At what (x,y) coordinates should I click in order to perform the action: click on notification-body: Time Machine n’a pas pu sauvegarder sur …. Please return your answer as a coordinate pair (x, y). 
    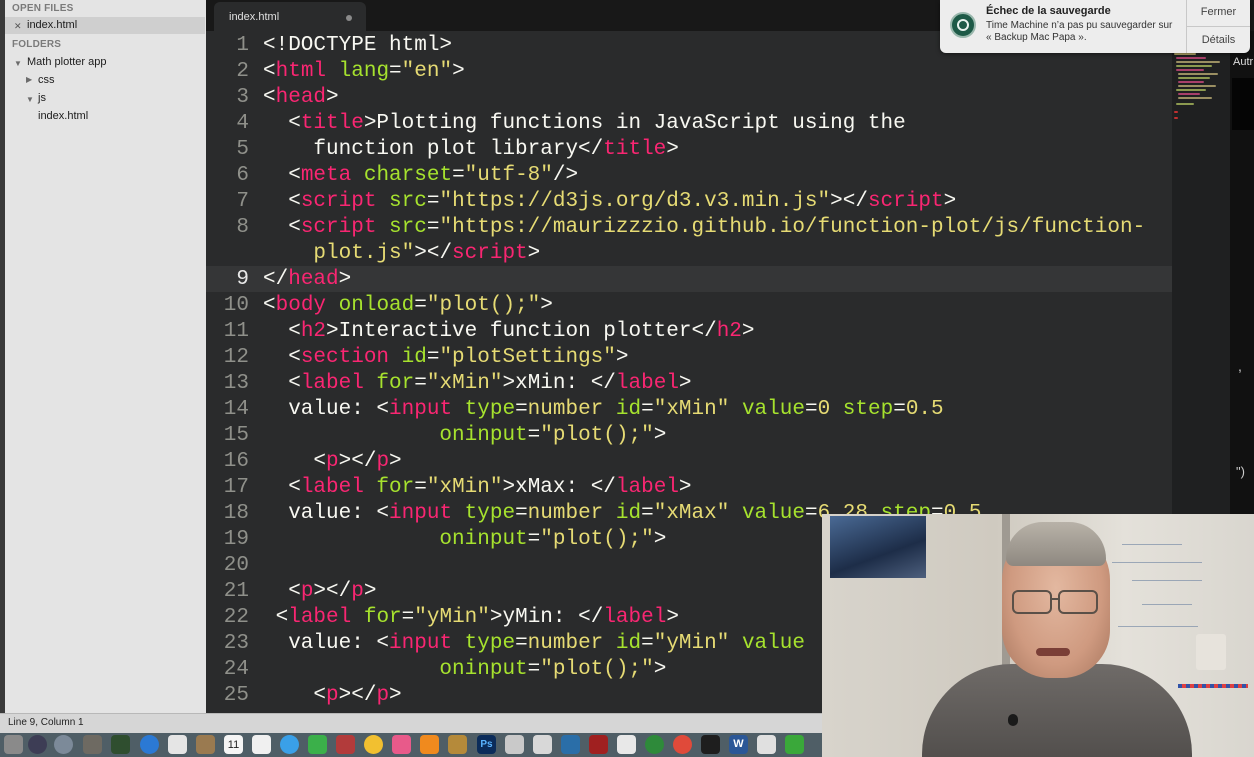
    Looking at the image, I should click on (1079, 31).